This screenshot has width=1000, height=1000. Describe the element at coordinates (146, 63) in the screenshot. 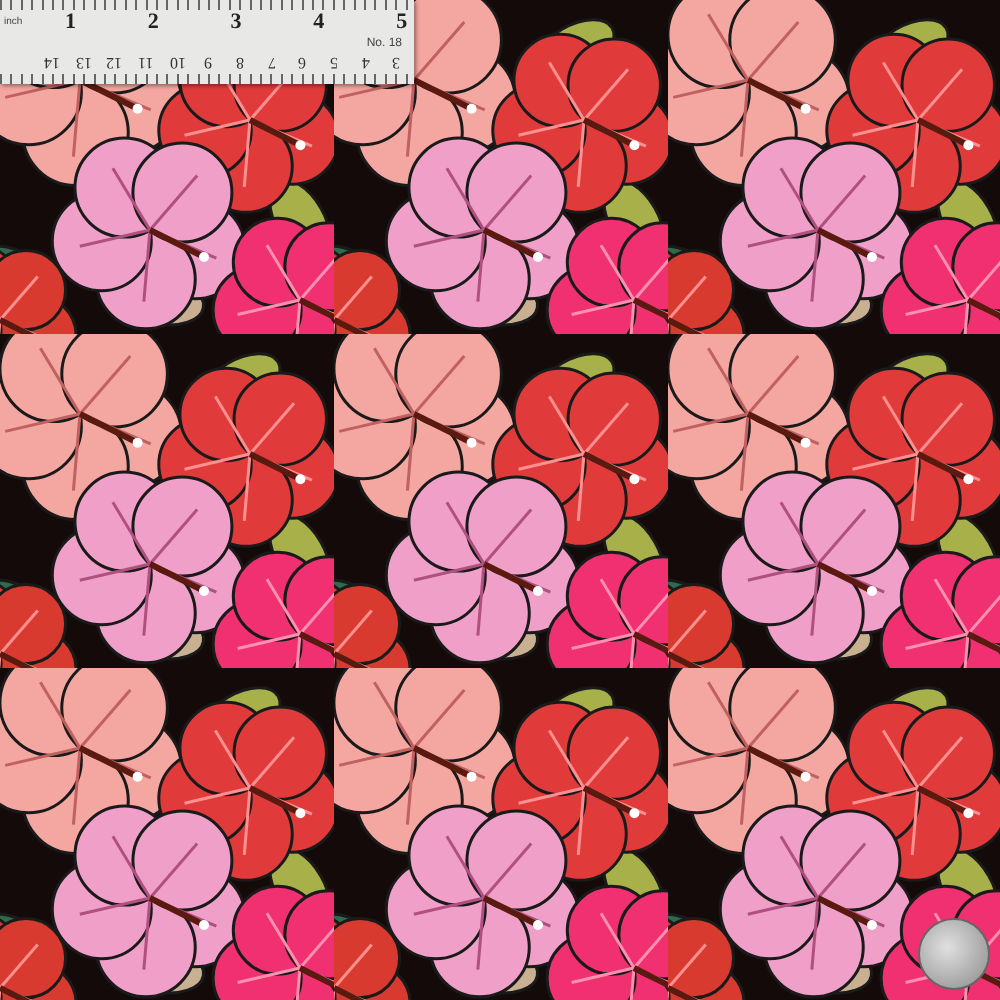

I see `cm-number: 11` at that location.